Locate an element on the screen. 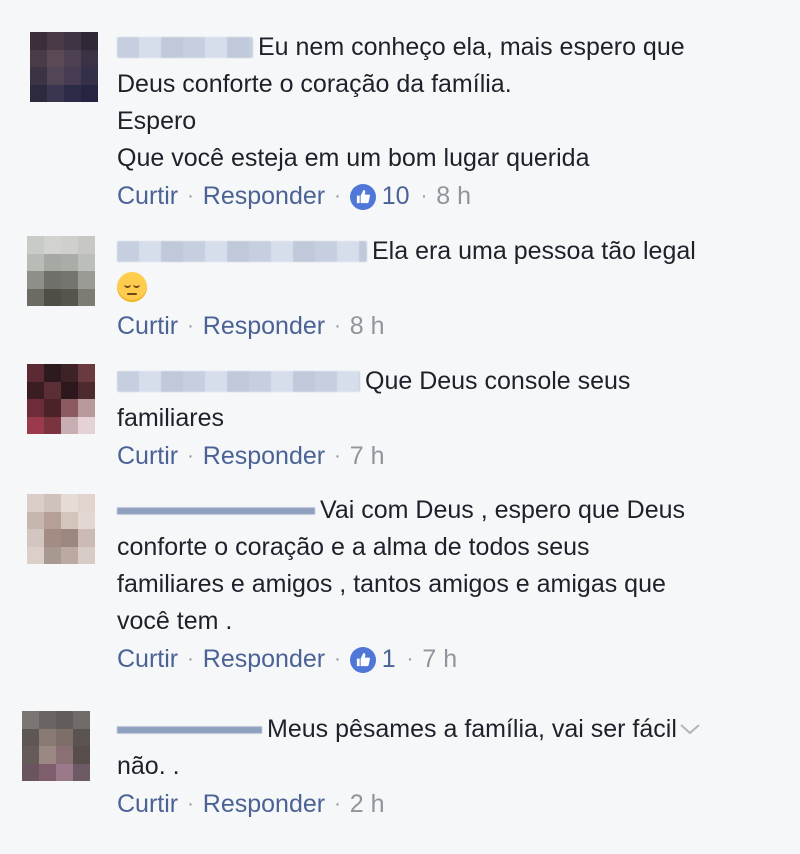  comment-actions: Curtir · Responder · 7 h is located at coordinates (251, 456).